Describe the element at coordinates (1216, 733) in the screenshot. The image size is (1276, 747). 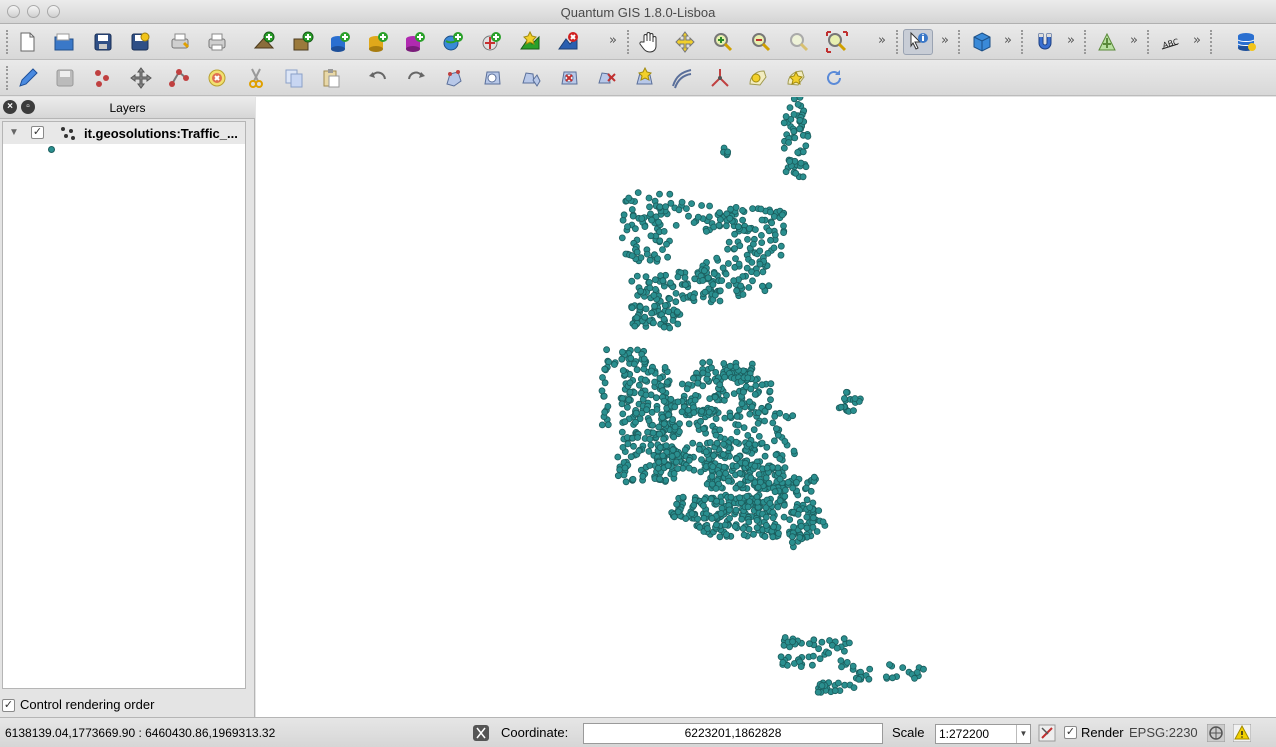
I see `projection-globe-icon` at that location.